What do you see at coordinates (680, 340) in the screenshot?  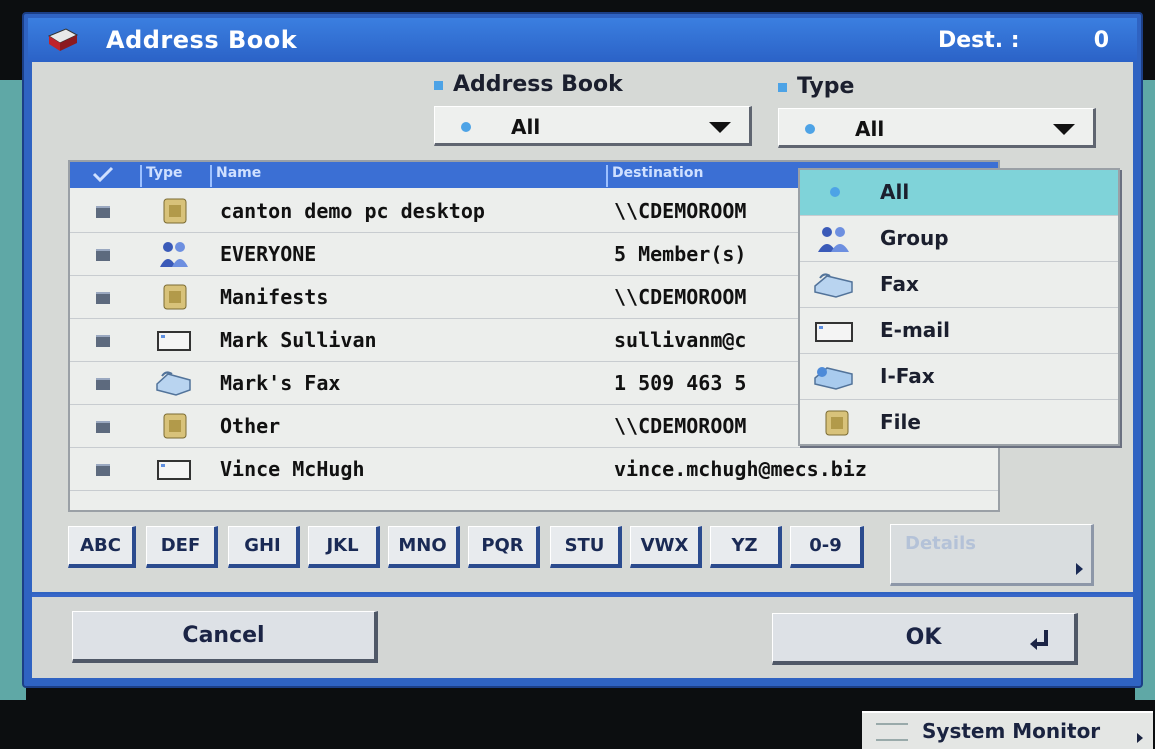 I see `row-destination: sullivanm@c` at bounding box center [680, 340].